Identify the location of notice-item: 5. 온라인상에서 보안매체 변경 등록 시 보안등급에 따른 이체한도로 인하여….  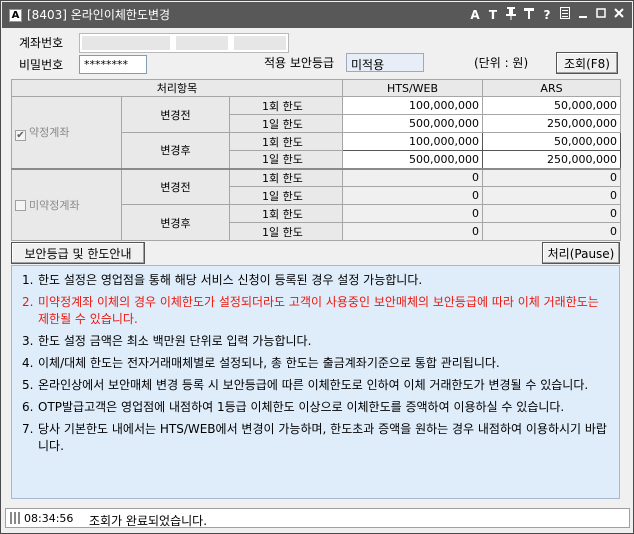
(305, 385).